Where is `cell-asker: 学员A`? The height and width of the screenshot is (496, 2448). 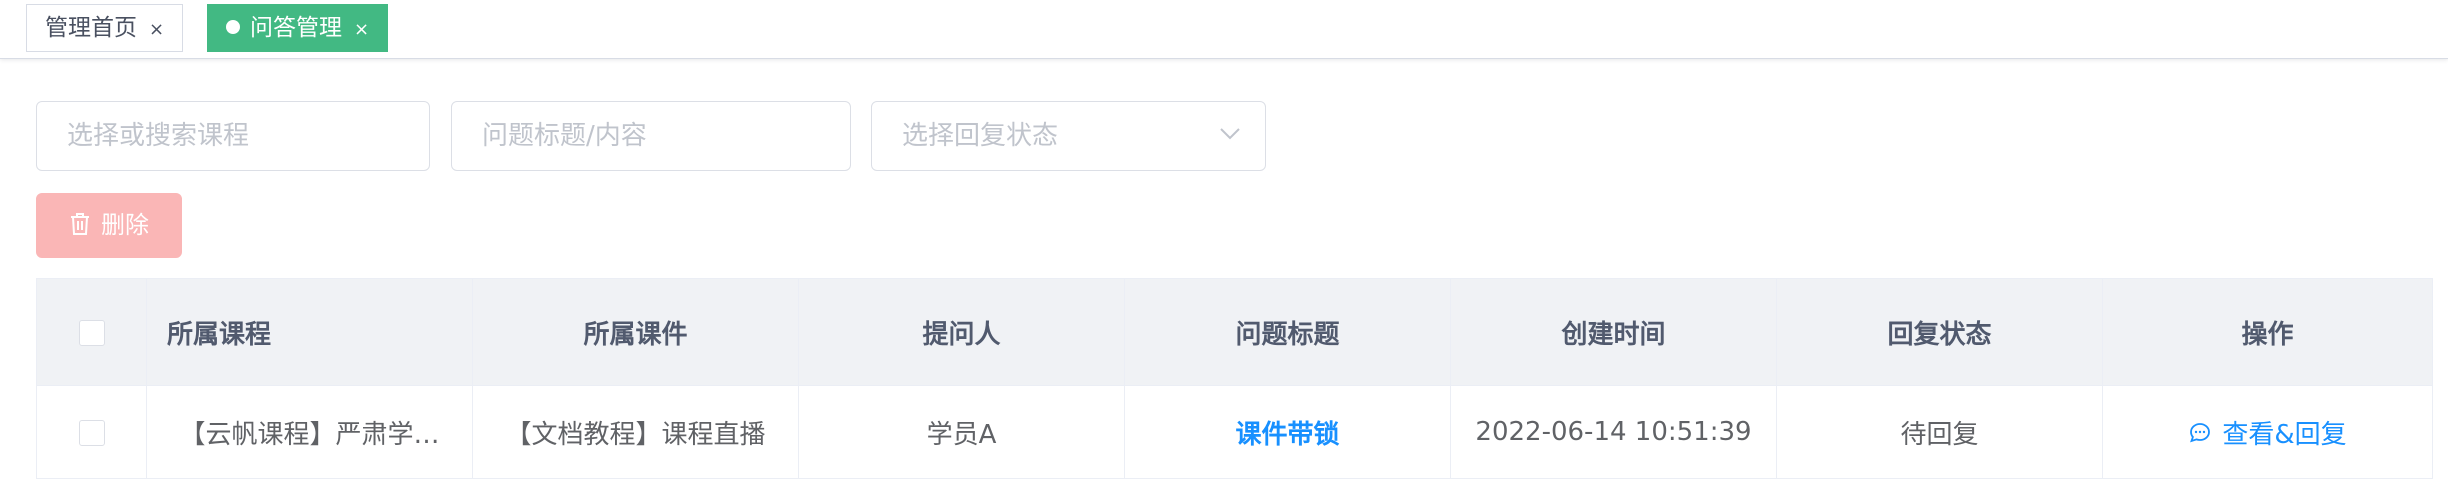 cell-asker: 学员A is located at coordinates (961, 432).